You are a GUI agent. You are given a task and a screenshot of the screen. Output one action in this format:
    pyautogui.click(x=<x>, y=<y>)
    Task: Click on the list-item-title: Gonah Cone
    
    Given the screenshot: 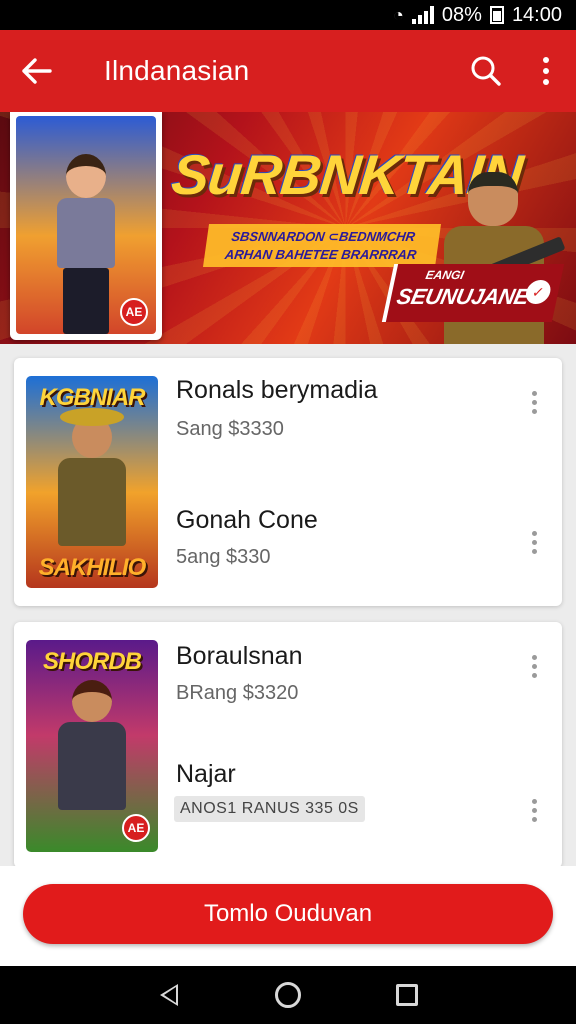 What is the action you would take?
    pyautogui.click(x=247, y=520)
    